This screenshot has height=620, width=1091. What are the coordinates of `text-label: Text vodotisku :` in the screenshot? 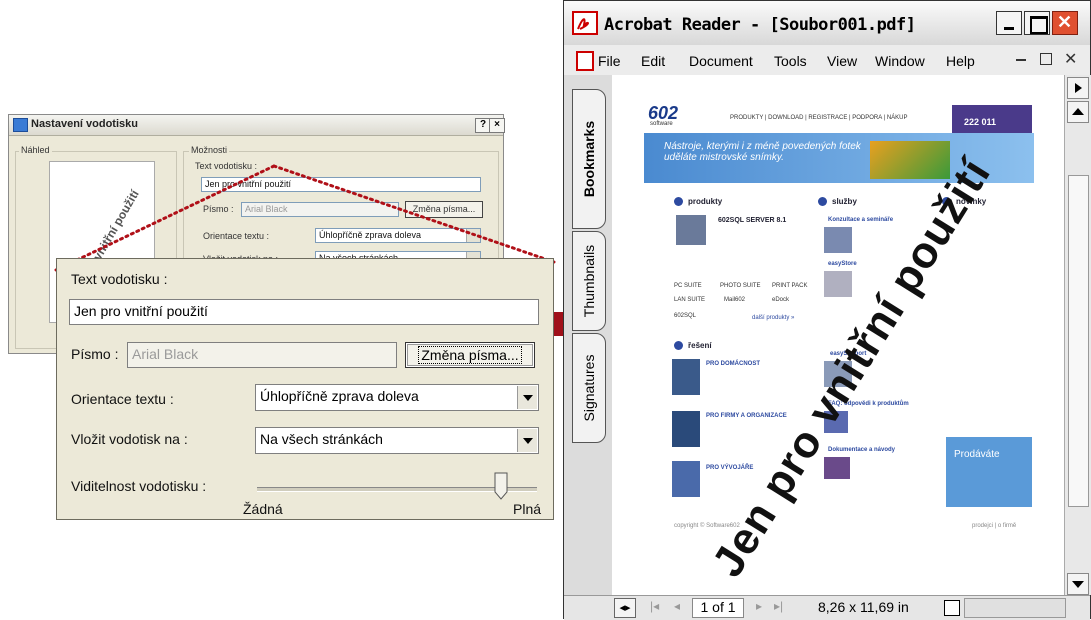 It's located at (119, 279).